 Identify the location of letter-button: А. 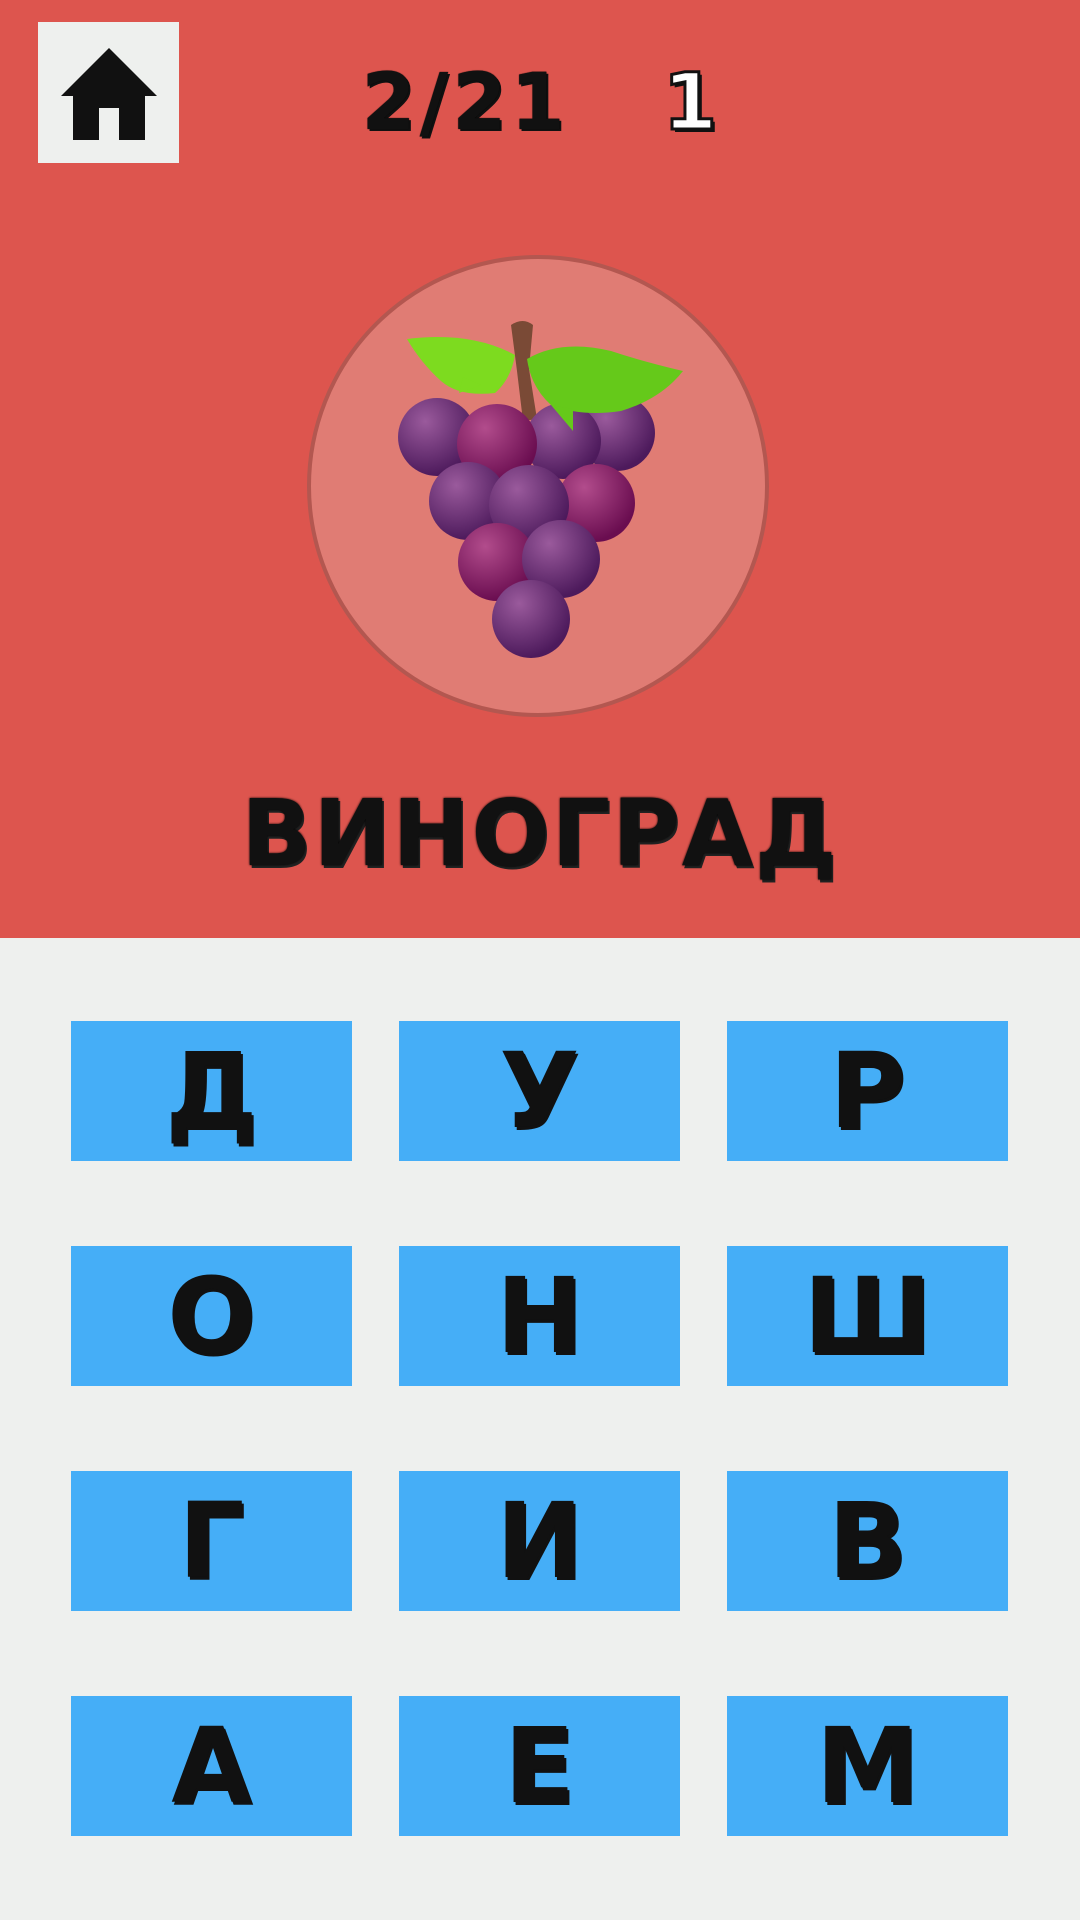
(211, 1766).